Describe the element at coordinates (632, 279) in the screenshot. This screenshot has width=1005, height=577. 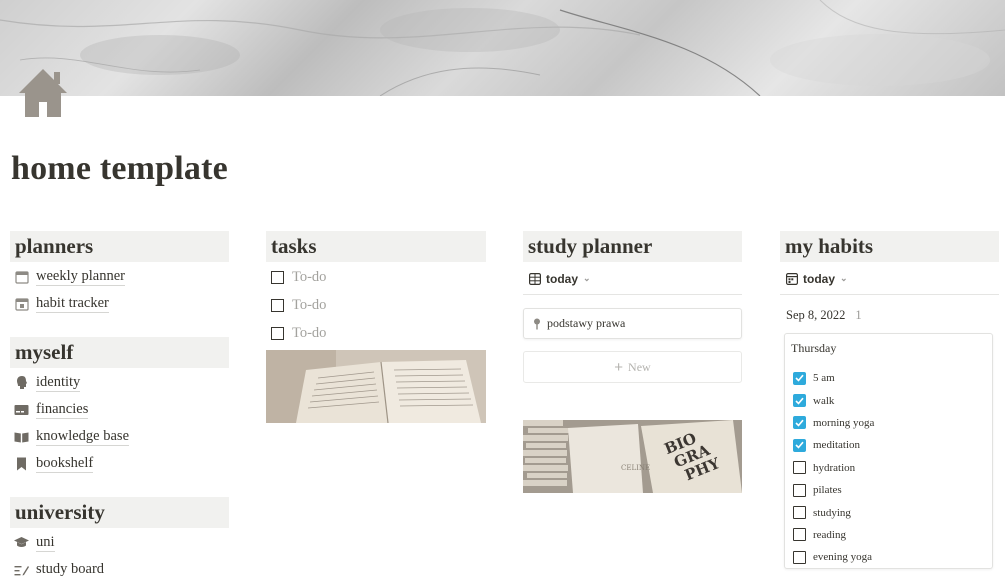
I see `study-view-tab: today ⌄` at that location.